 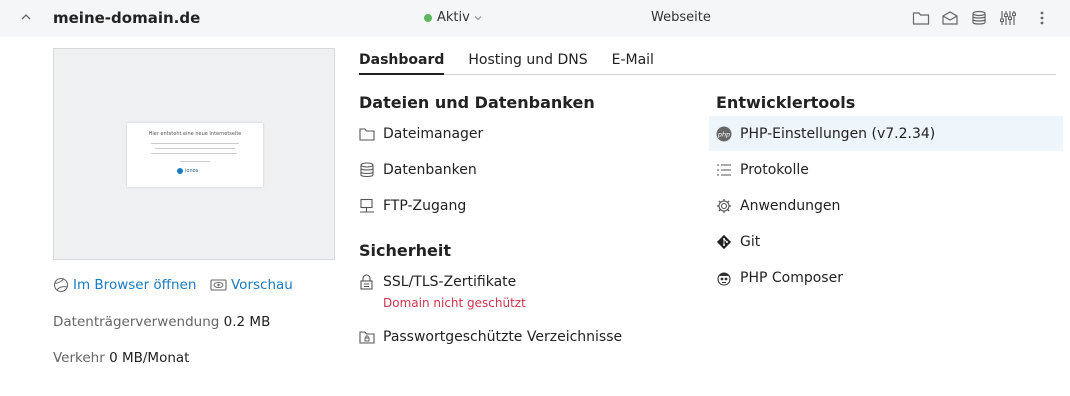 What do you see at coordinates (428, 17) in the screenshot?
I see `status-dot` at bounding box center [428, 17].